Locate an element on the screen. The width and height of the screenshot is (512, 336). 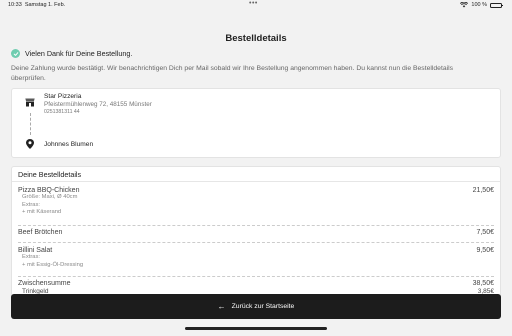
item-price: 21,50€ is located at coordinates (483, 190).